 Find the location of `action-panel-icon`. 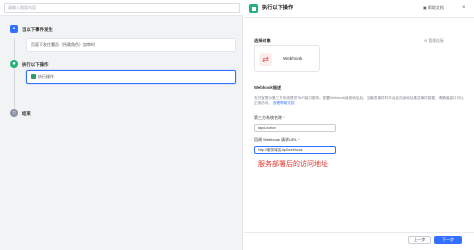

action-panel-icon is located at coordinates (253, 8).